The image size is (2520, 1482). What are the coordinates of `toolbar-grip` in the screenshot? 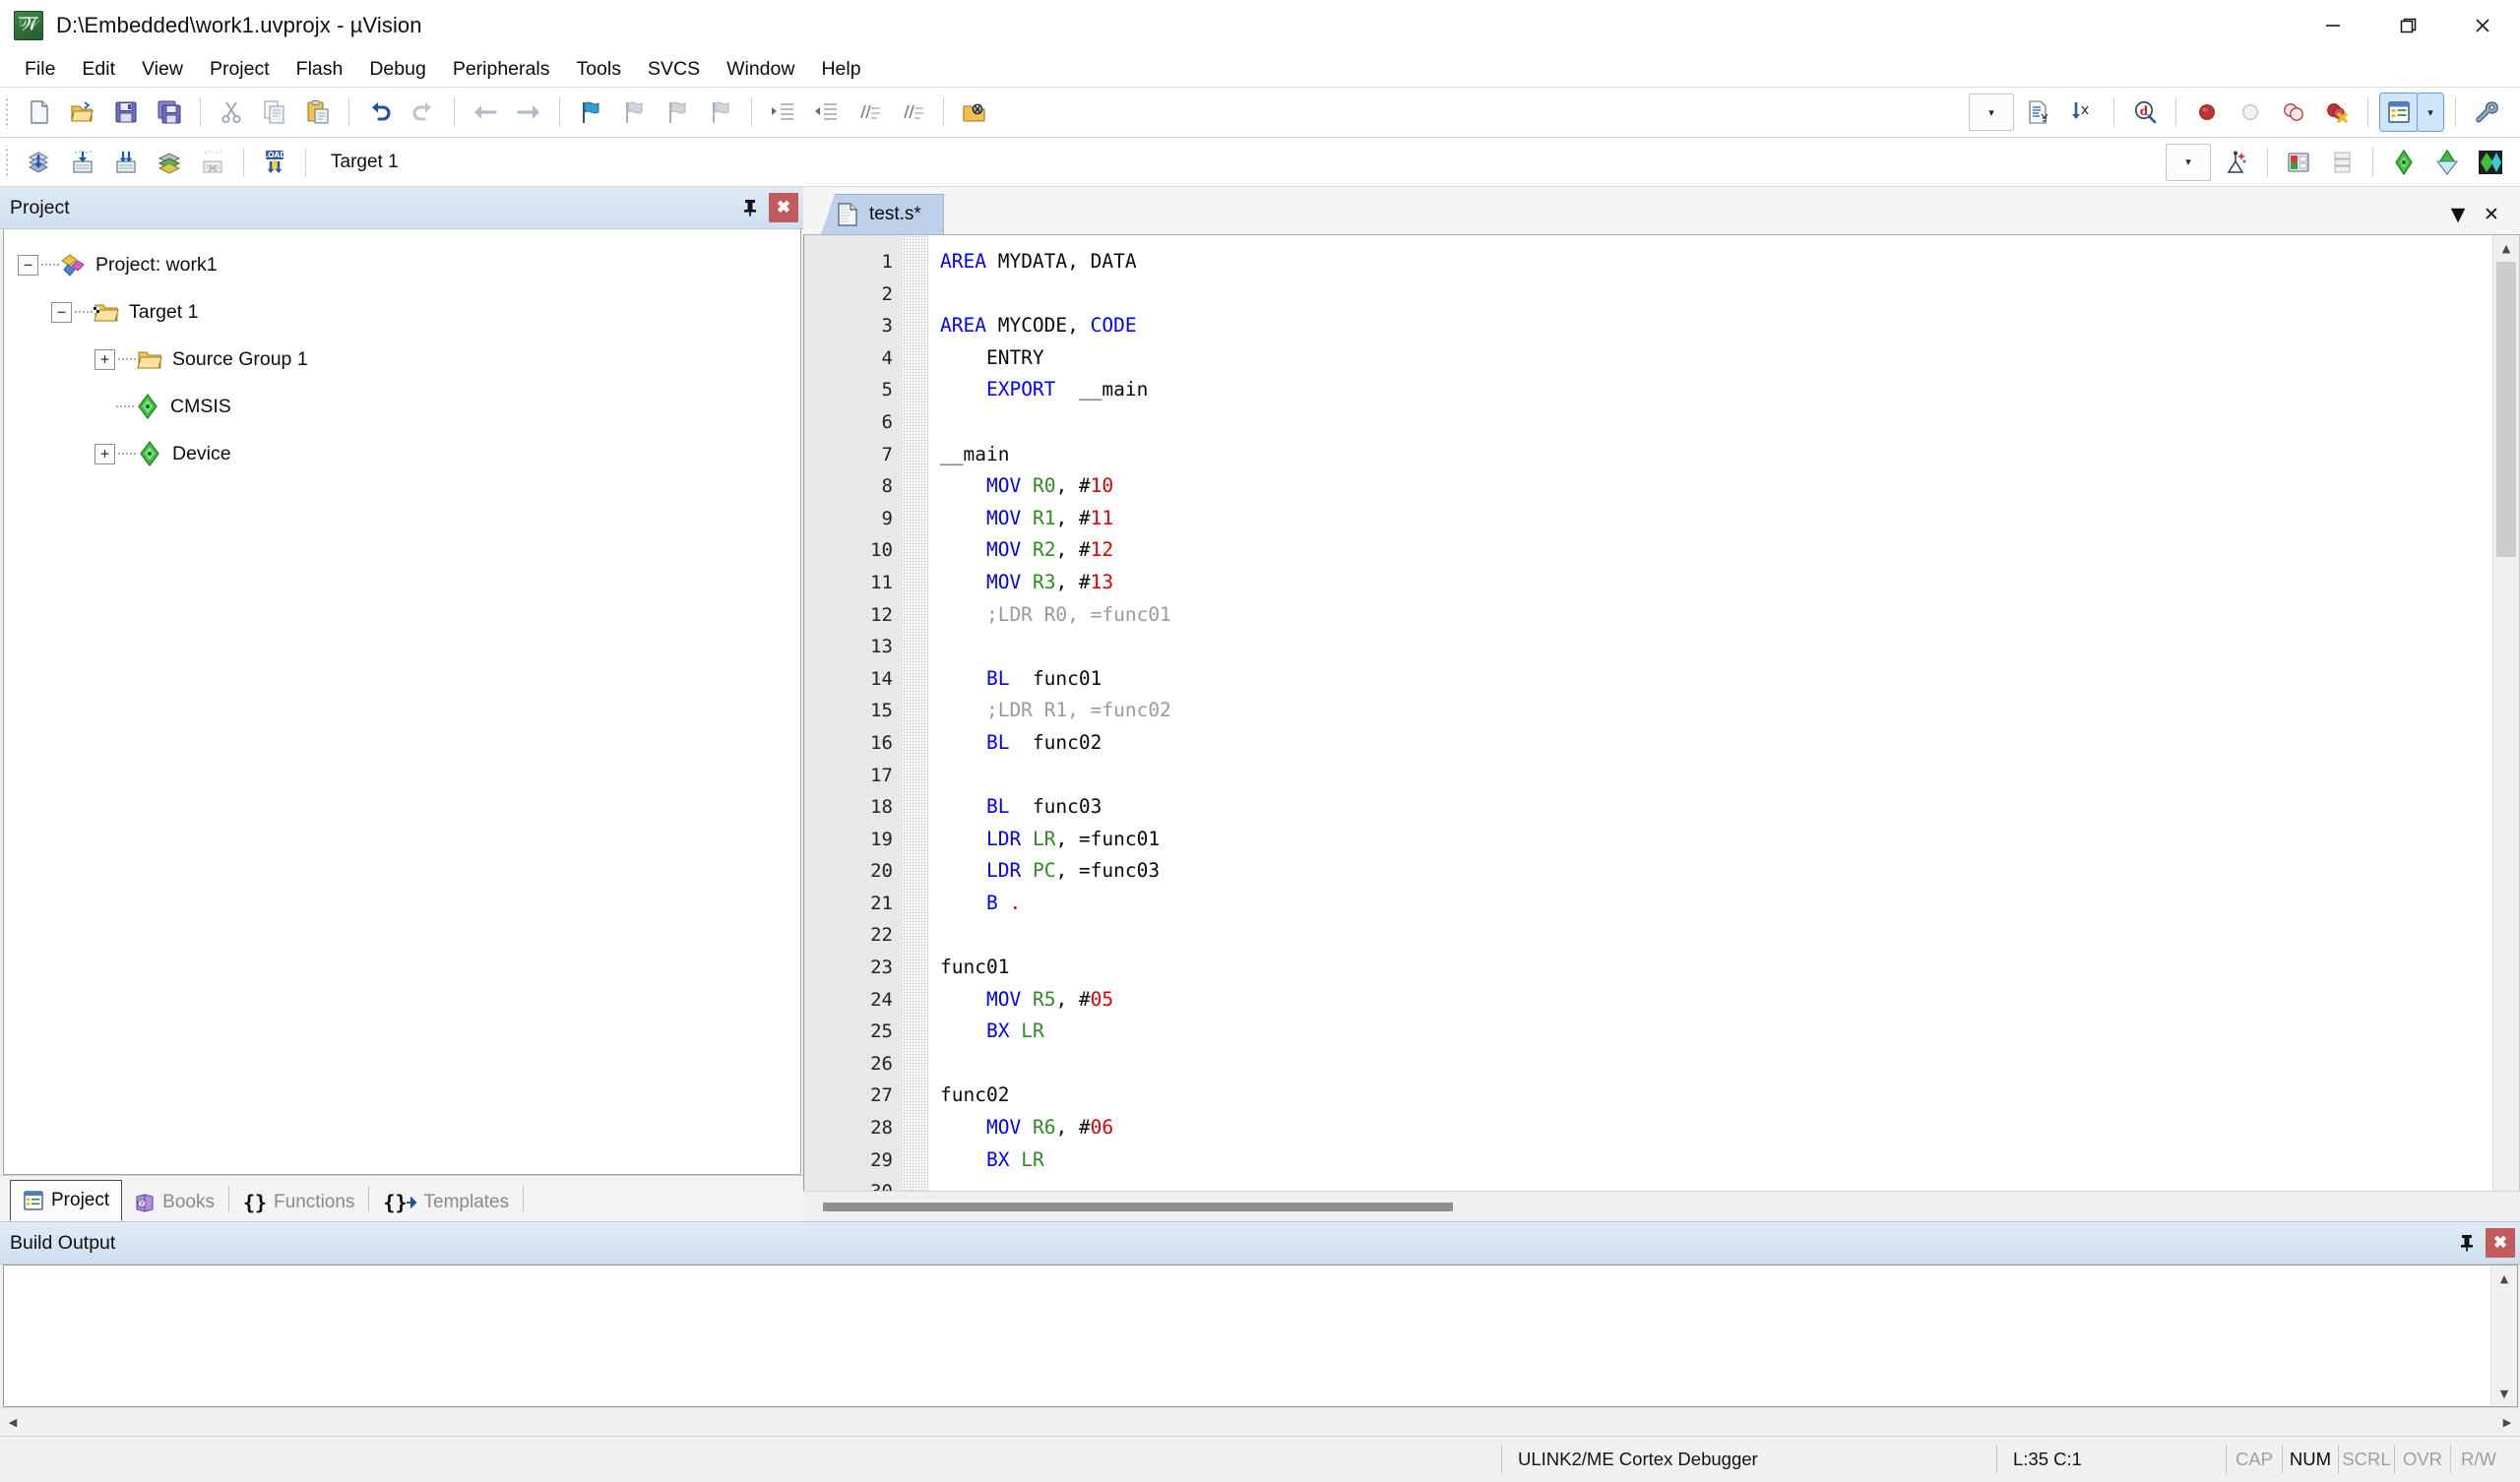 It's located at (8, 162).